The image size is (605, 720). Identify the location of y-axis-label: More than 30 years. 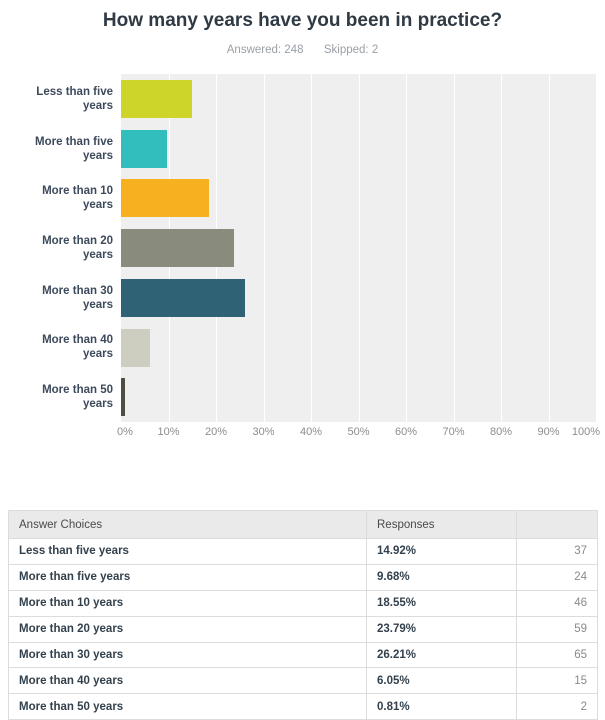
(56, 298).